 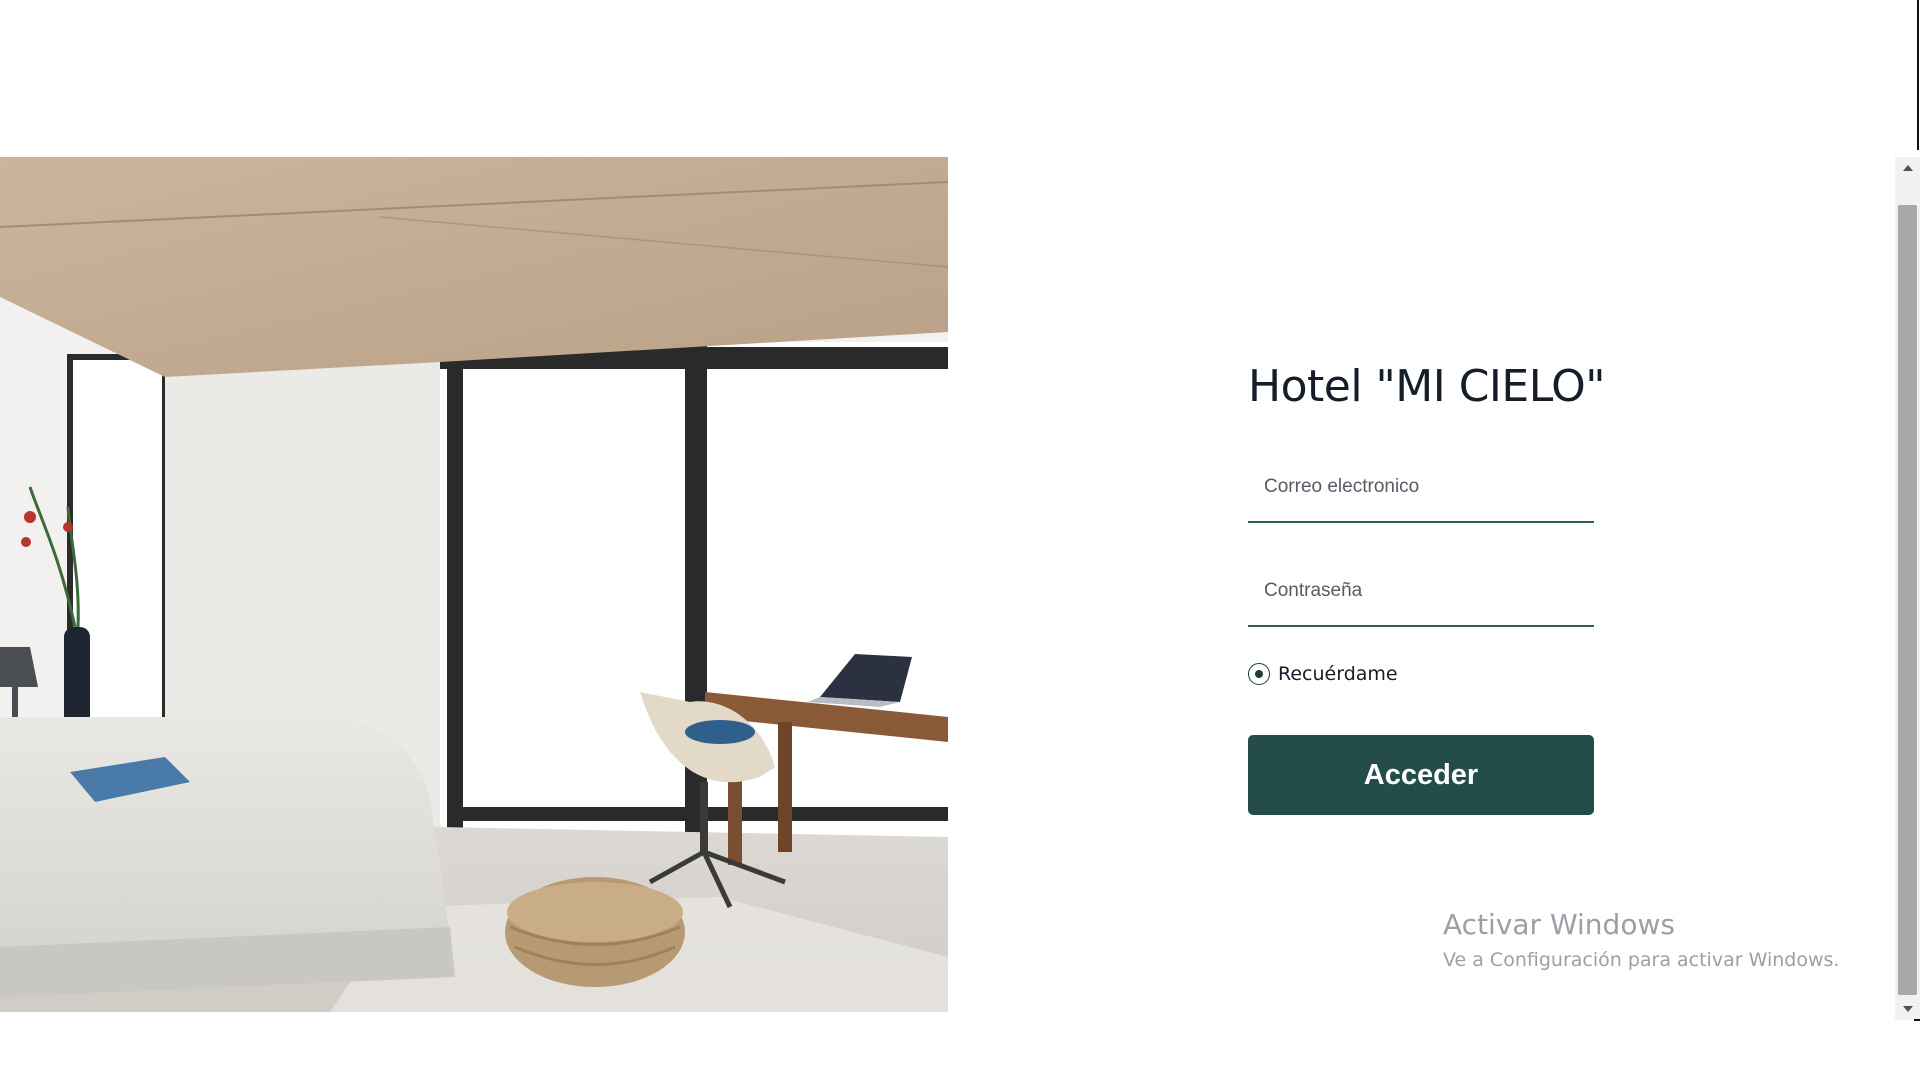 What do you see at coordinates (1421, 775) in the screenshot?
I see `submit-button: Acceder` at bounding box center [1421, 775].